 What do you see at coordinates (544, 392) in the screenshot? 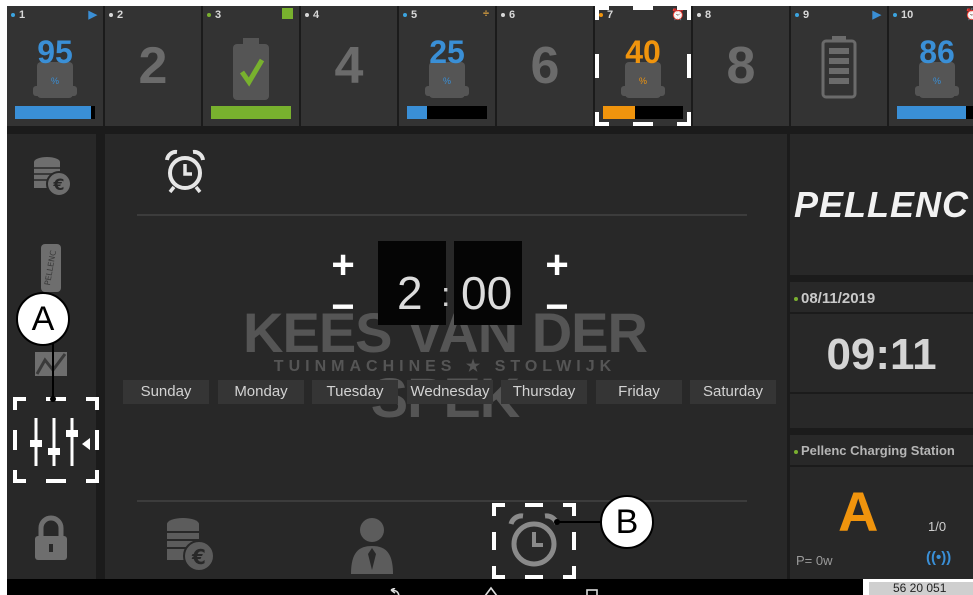
I see `day-thursday: Thursday` at bounding box center [544, 392].